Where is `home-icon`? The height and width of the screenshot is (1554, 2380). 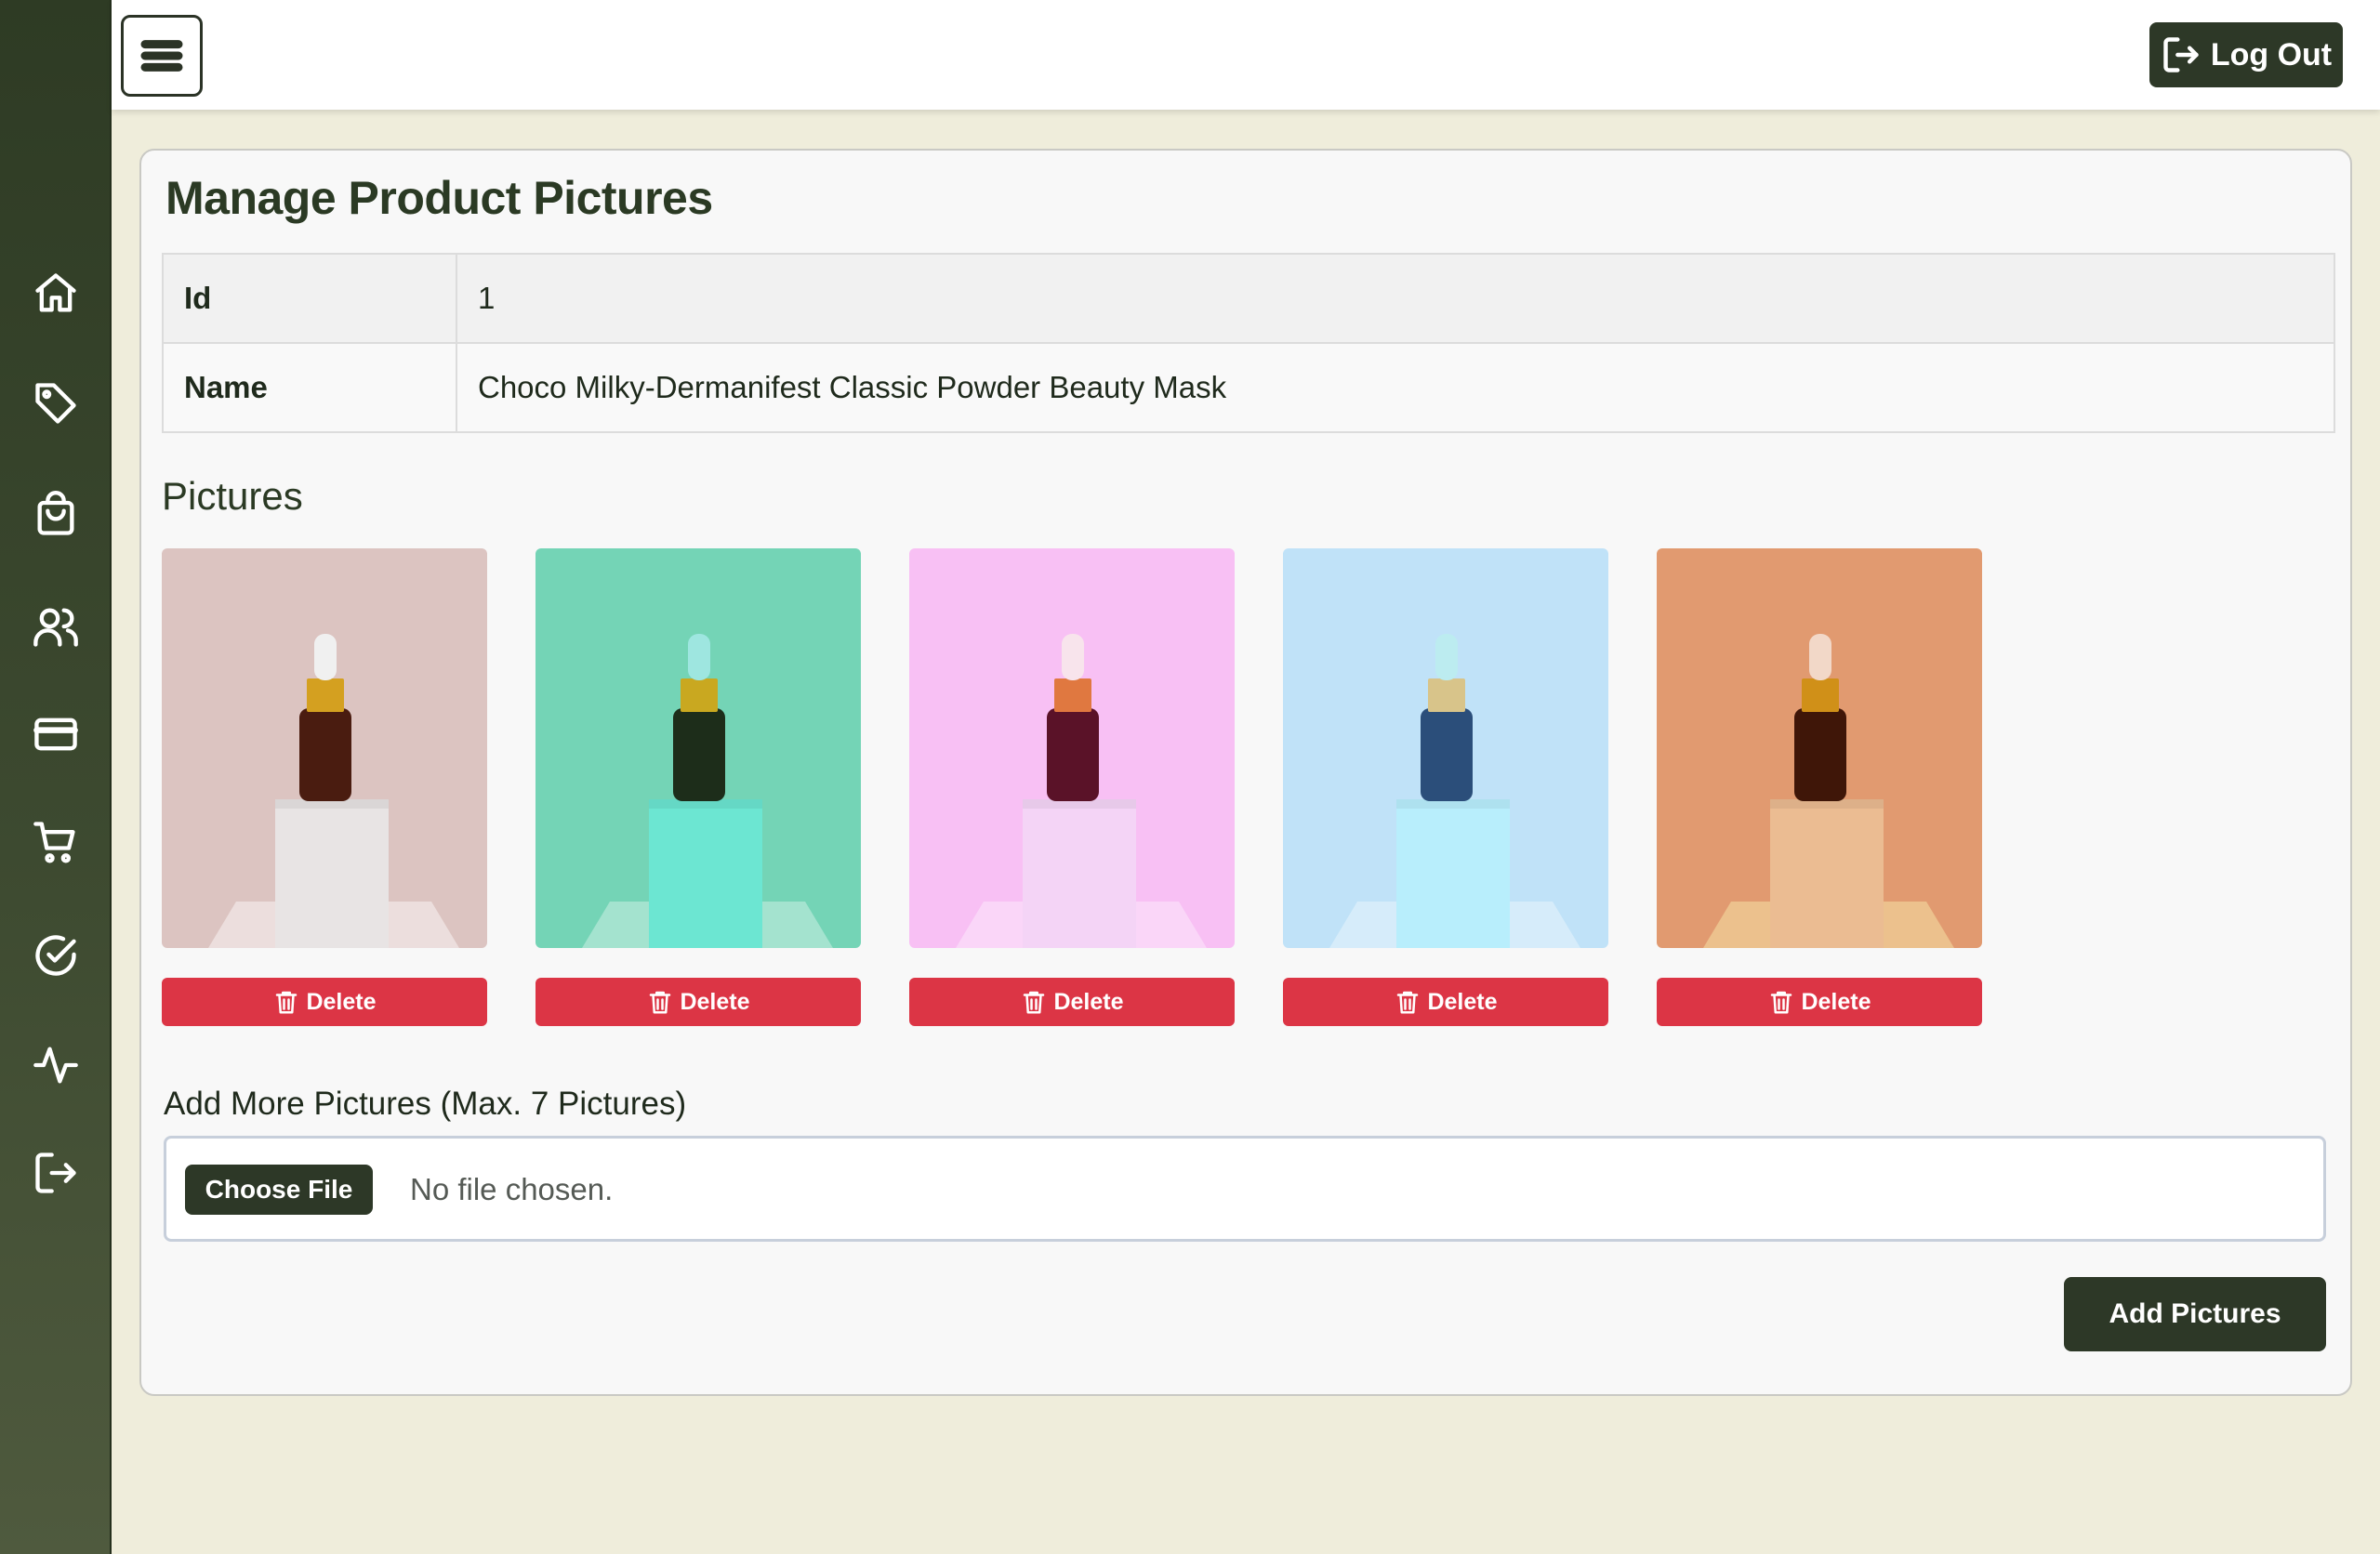
home-icon is located at coordinates (56, 294).